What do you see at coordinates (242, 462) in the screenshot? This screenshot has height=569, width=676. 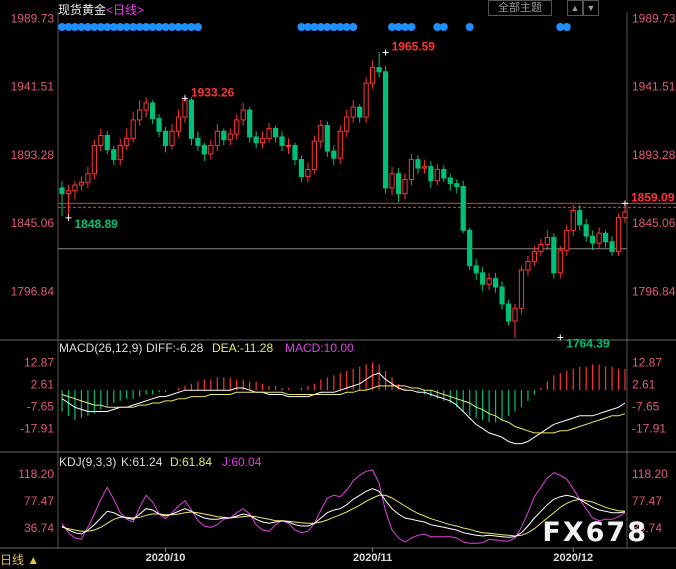 I see `kdj-legend-j: J:60.04` at bounding box center [242, 462].